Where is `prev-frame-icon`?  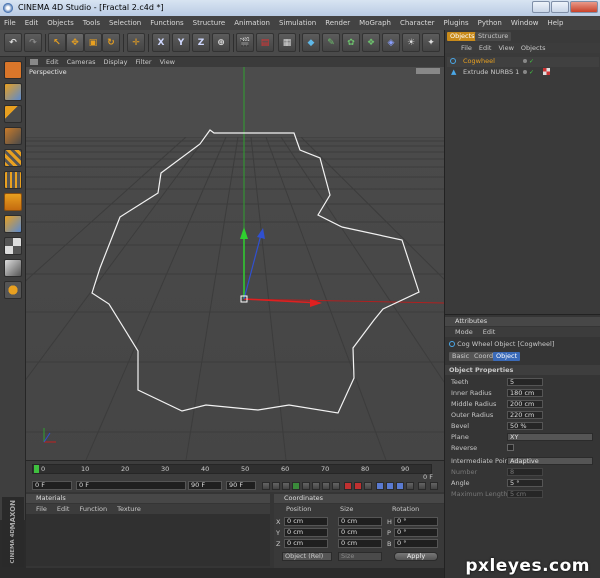
prev-frame-icon is located at coordinates (286, 486).